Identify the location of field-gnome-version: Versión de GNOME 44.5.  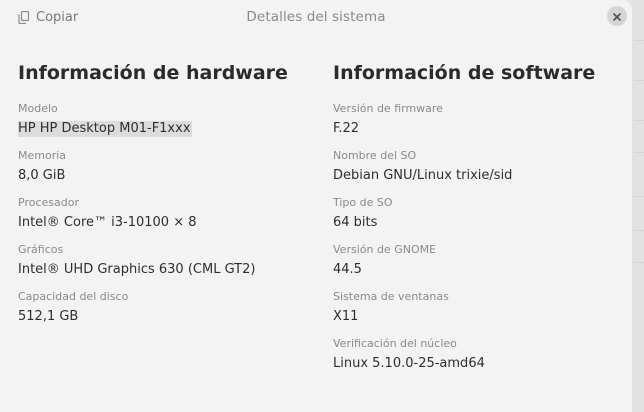
(478, 265).